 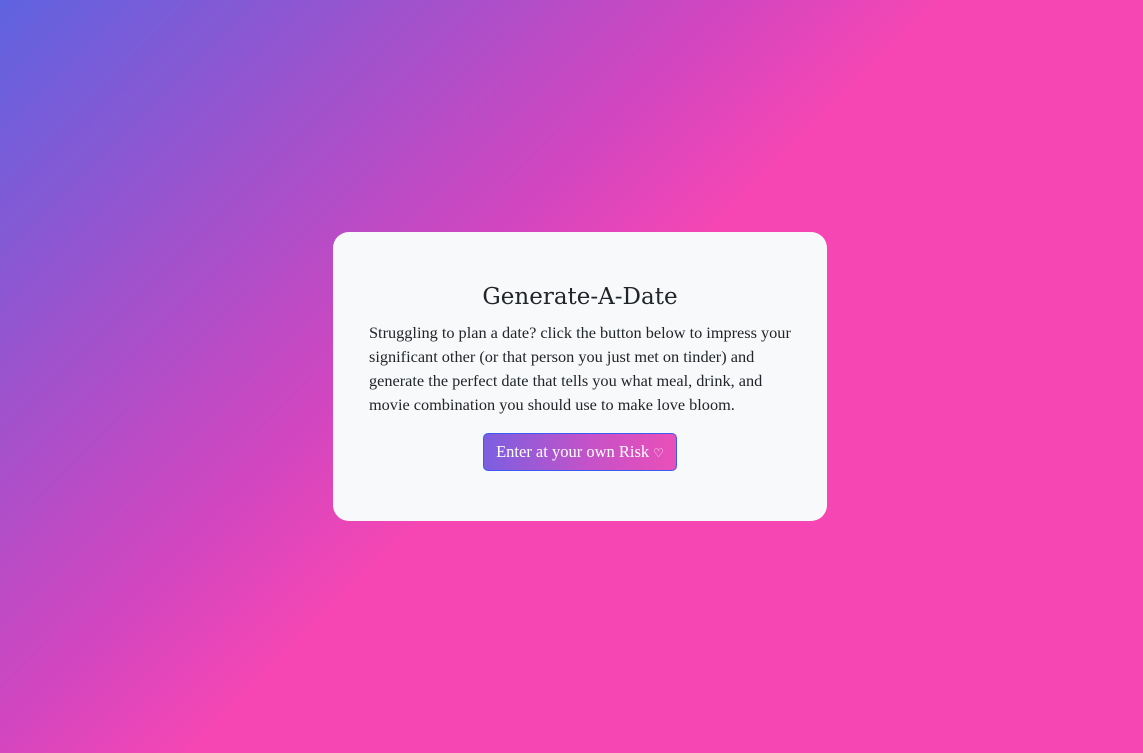 What do you see at coordinates (658, 453) in the screenshot?
I see `heart-icon: ♡` at bounding box center [658, 453].